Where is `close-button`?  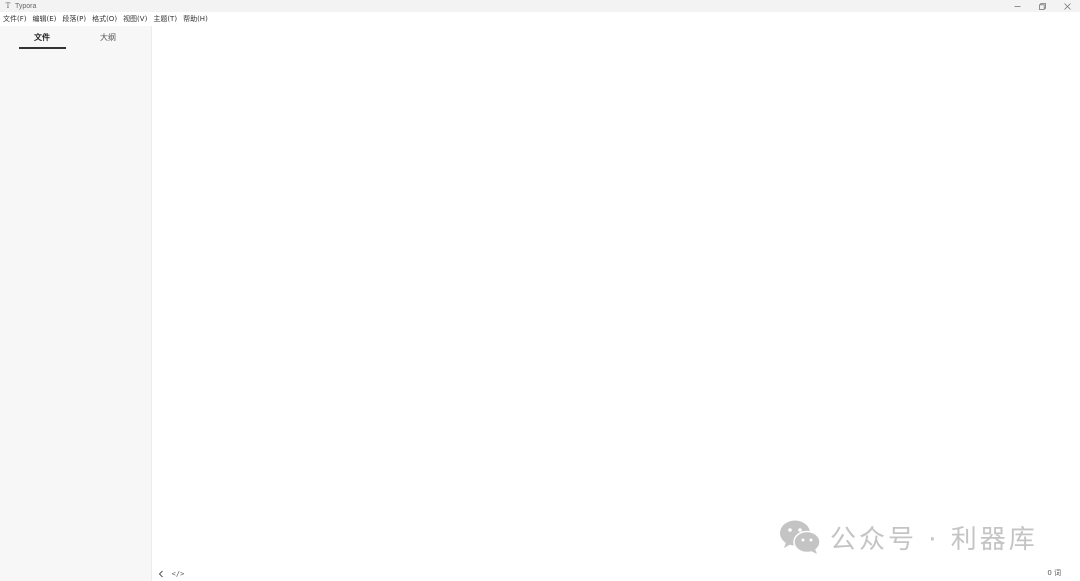 close-button is located at coordinates (1067, 6).